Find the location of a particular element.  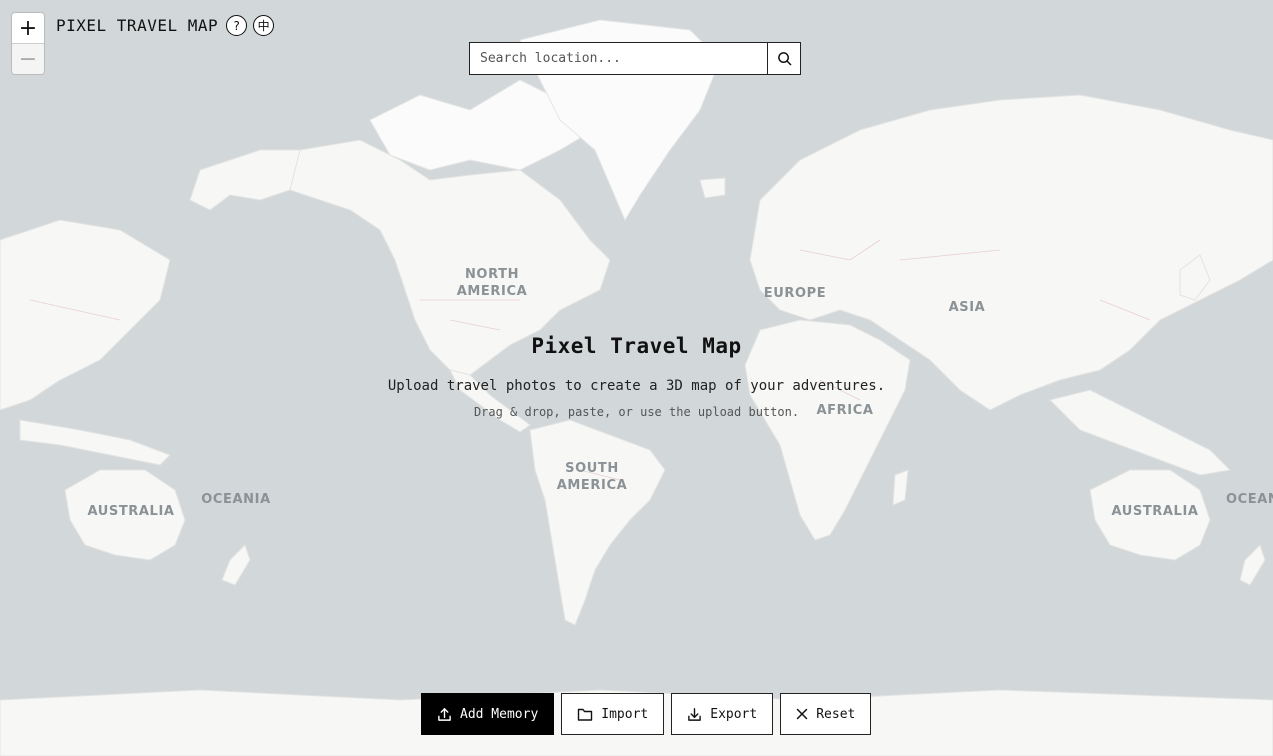

header-brand: PIXEL TRAVEL MAP ? 中 is located at coordinates (165, 25).